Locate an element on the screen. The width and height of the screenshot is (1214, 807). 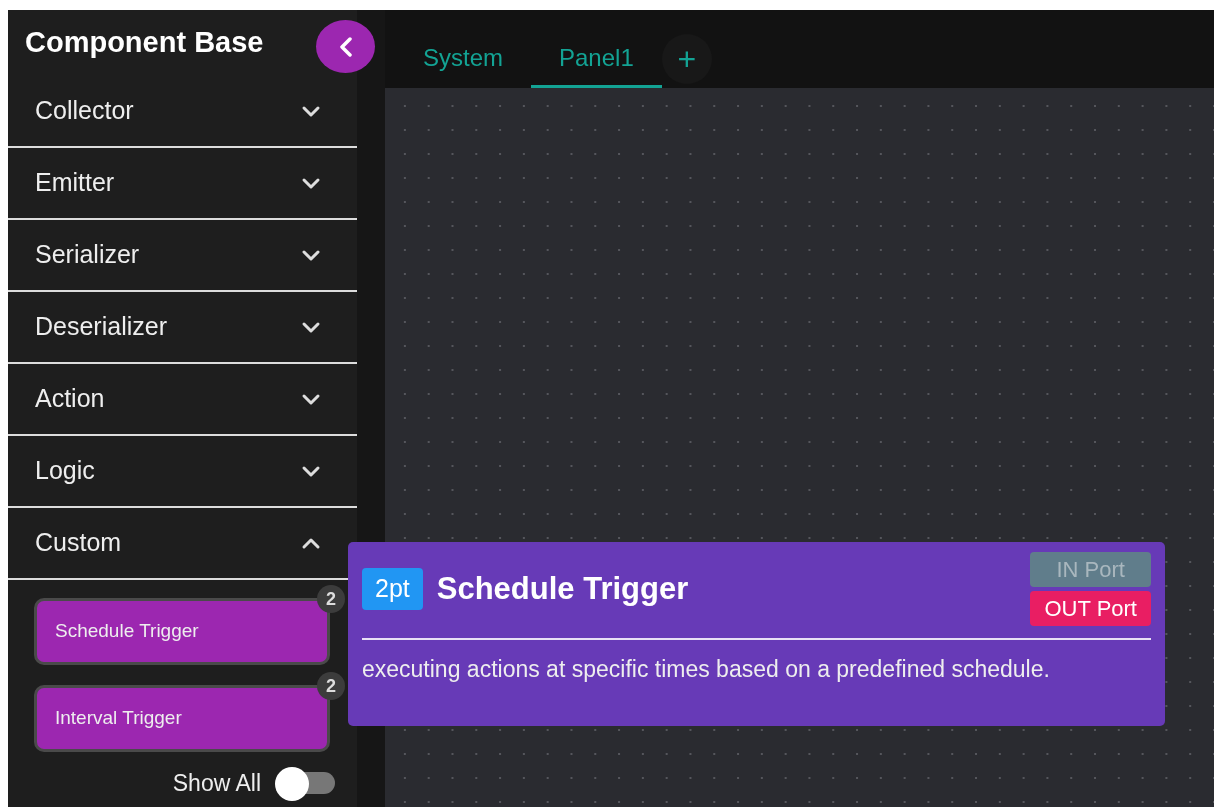
point-badge: 2pt is located at coordinates (392, 589).